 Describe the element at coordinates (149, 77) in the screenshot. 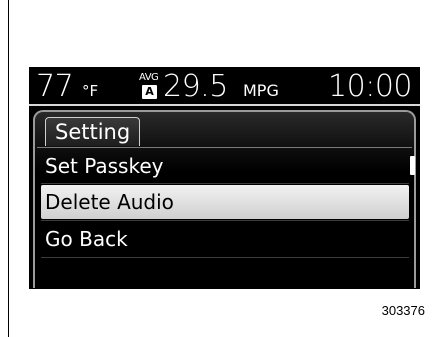

I see `avg-label: AVG` at that location.